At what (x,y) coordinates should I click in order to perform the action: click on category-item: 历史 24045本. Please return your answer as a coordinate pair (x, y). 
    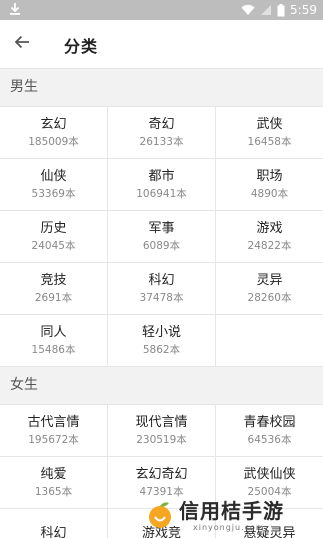
    Looking at the image, I should click on (53, 236).